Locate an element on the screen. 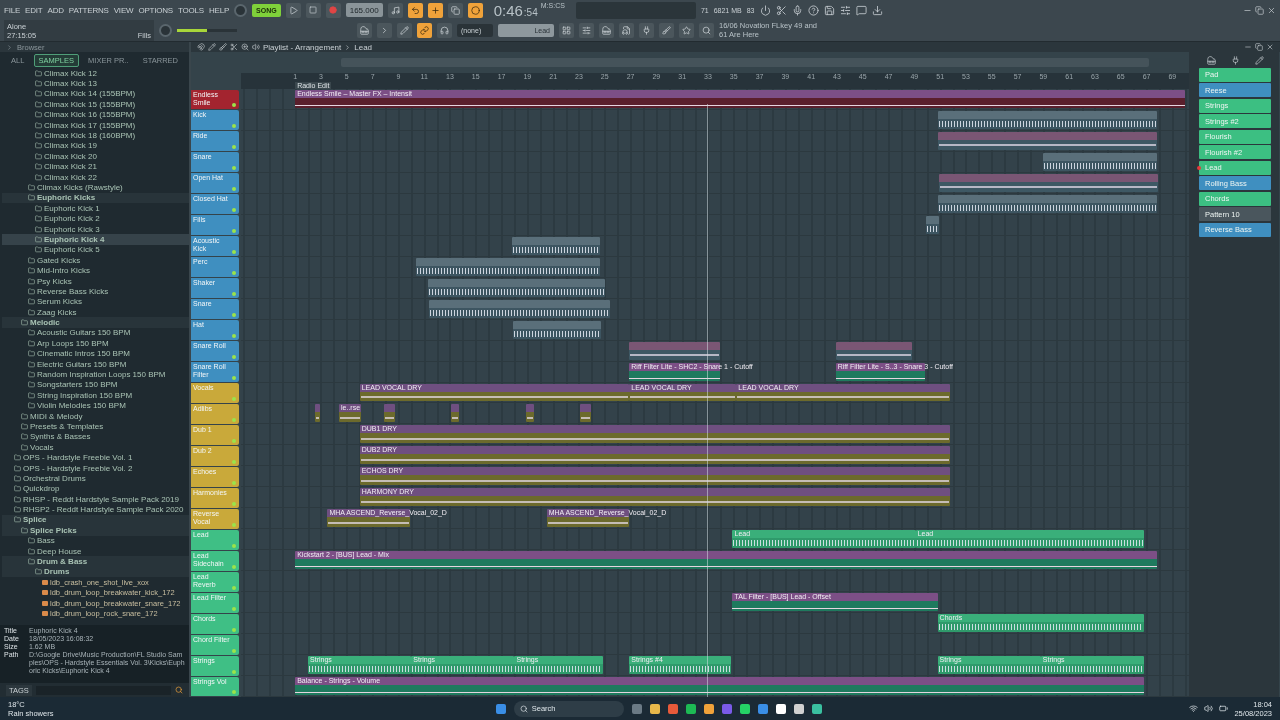 This screenshot has width=1280, height=720. browser-item: Climax Kick 21 is located at coordinates (95, 166).